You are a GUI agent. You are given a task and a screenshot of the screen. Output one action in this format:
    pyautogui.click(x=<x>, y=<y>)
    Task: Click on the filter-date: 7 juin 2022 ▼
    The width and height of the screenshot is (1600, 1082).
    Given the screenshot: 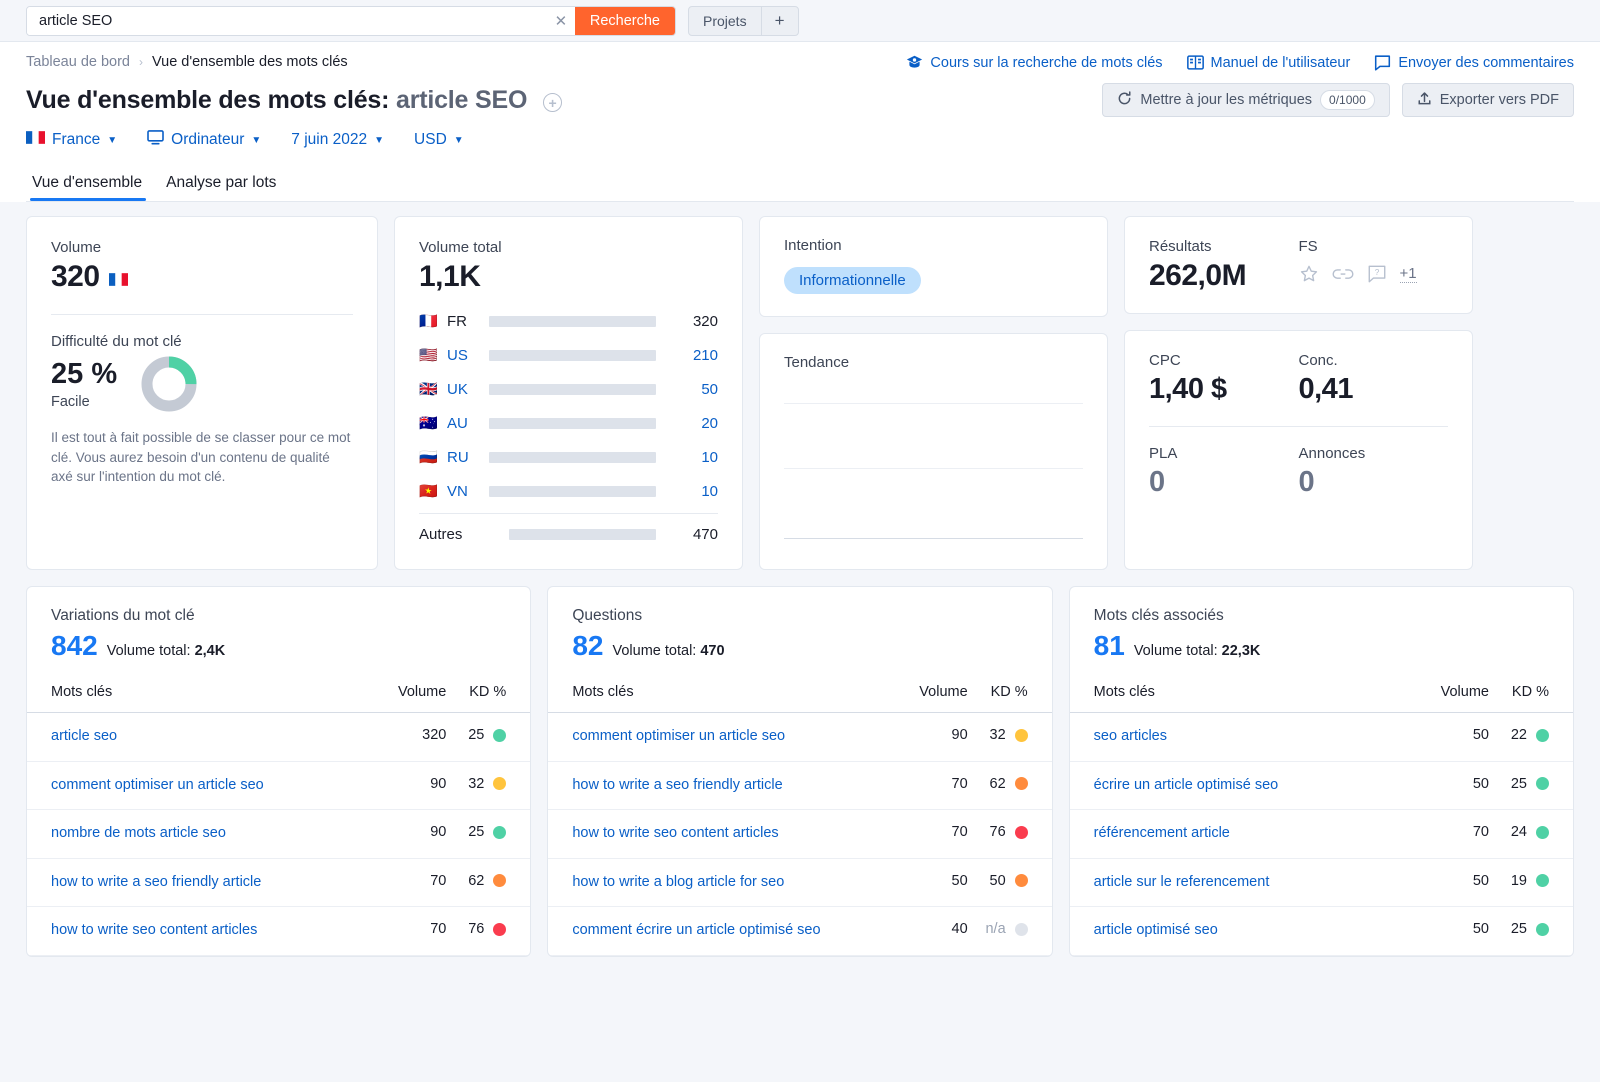 What is the action you would take?
    pyautogui.click(x=337, y=140)
    